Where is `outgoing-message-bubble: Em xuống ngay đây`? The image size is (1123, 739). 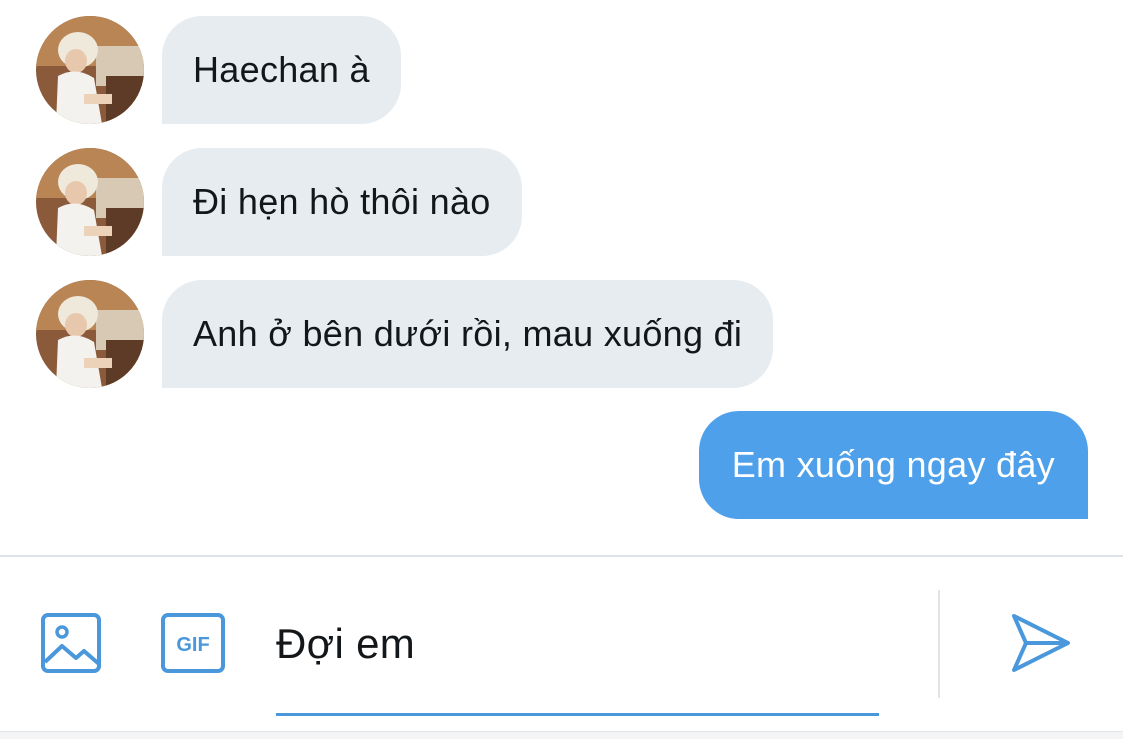 outgoing-message-bubble: Em xuống ngay đây is located at coordinates (893, 465).